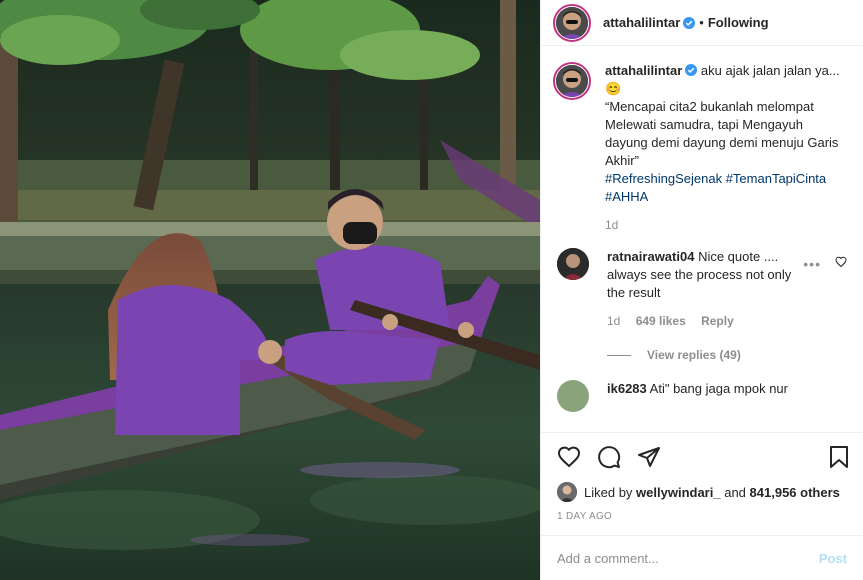 The height and width of the screenshot is (580, 863). Describe the element at coordinates (718, 388) in the screenshot. I see `comment-text: Ati" bang jaga mpok nur` at that location.